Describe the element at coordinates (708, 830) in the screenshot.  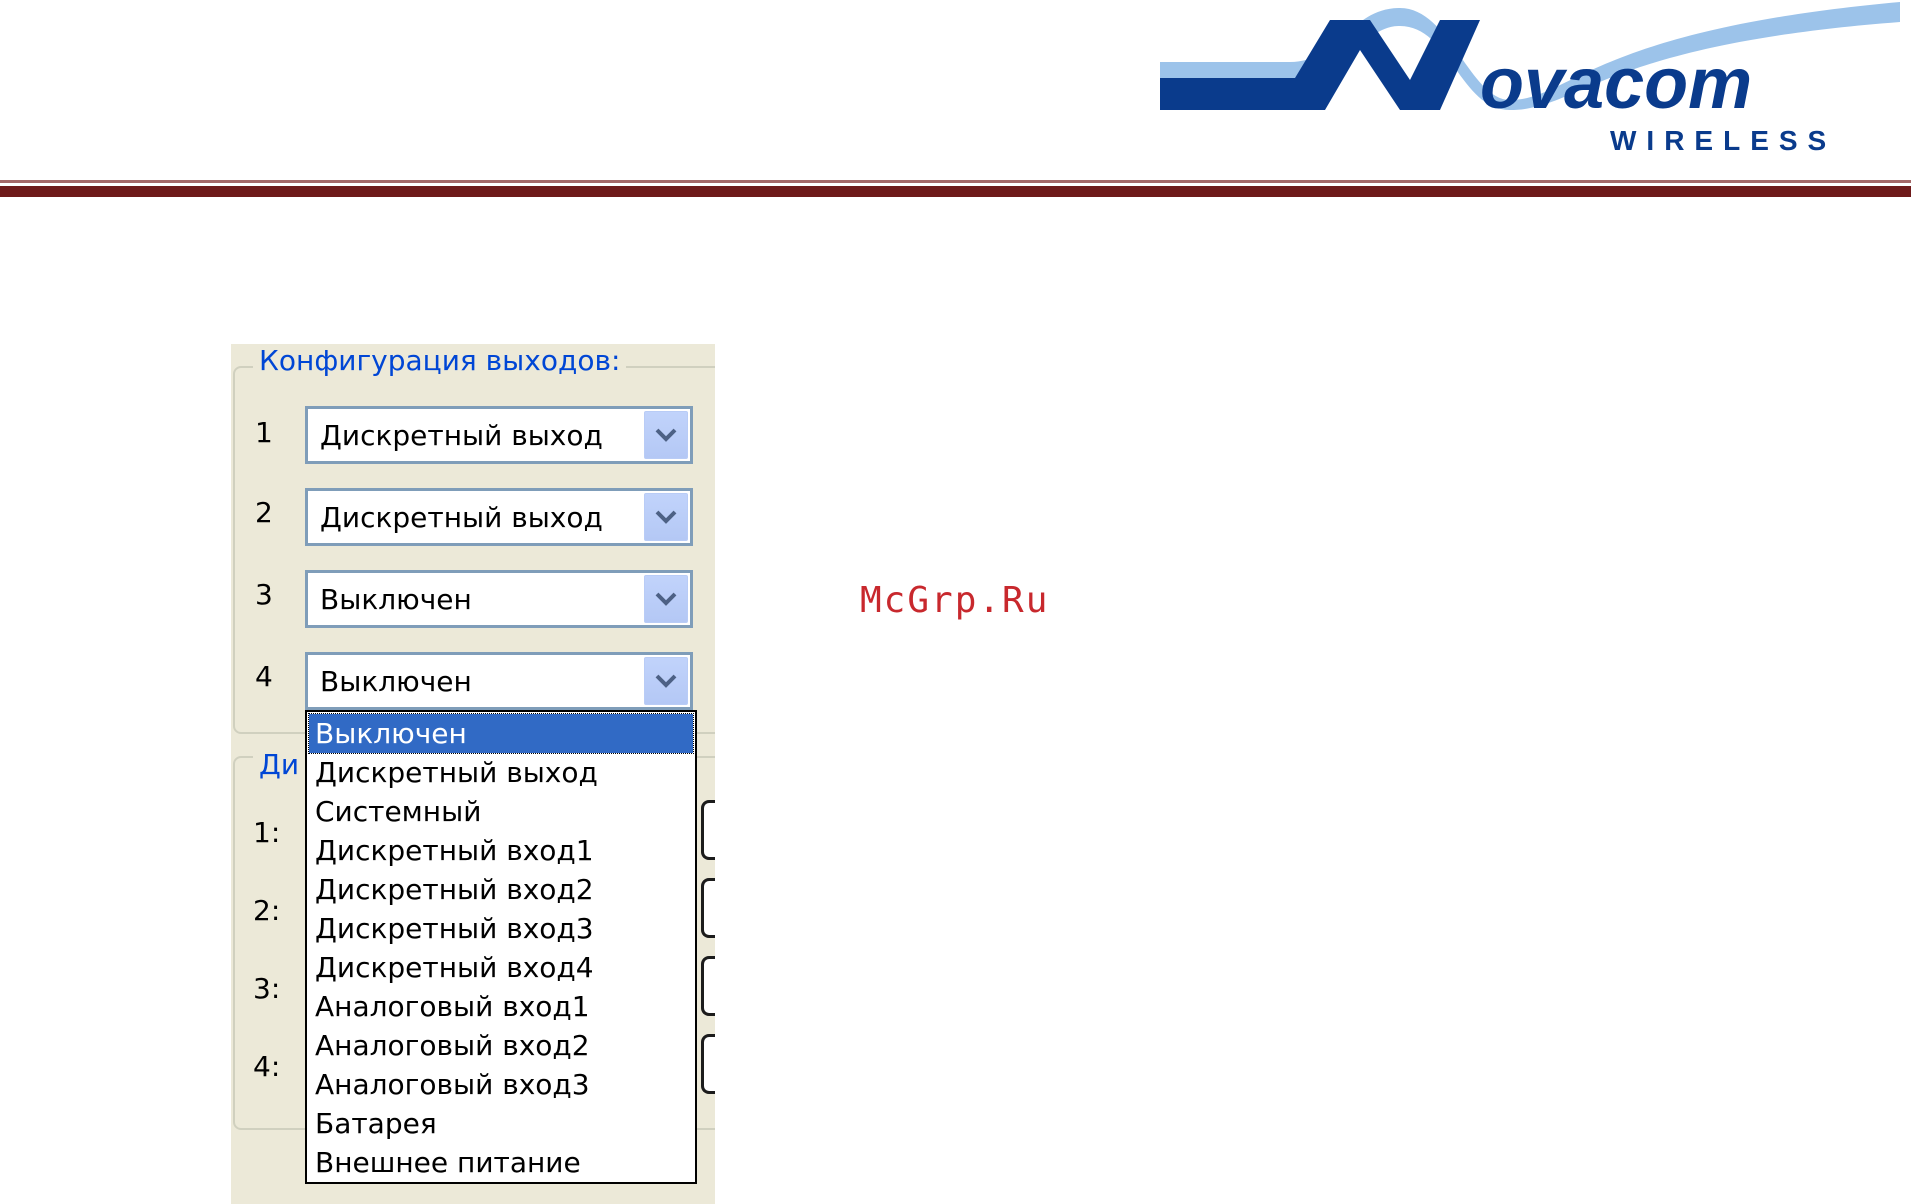
I see `input-1-field` at that location.